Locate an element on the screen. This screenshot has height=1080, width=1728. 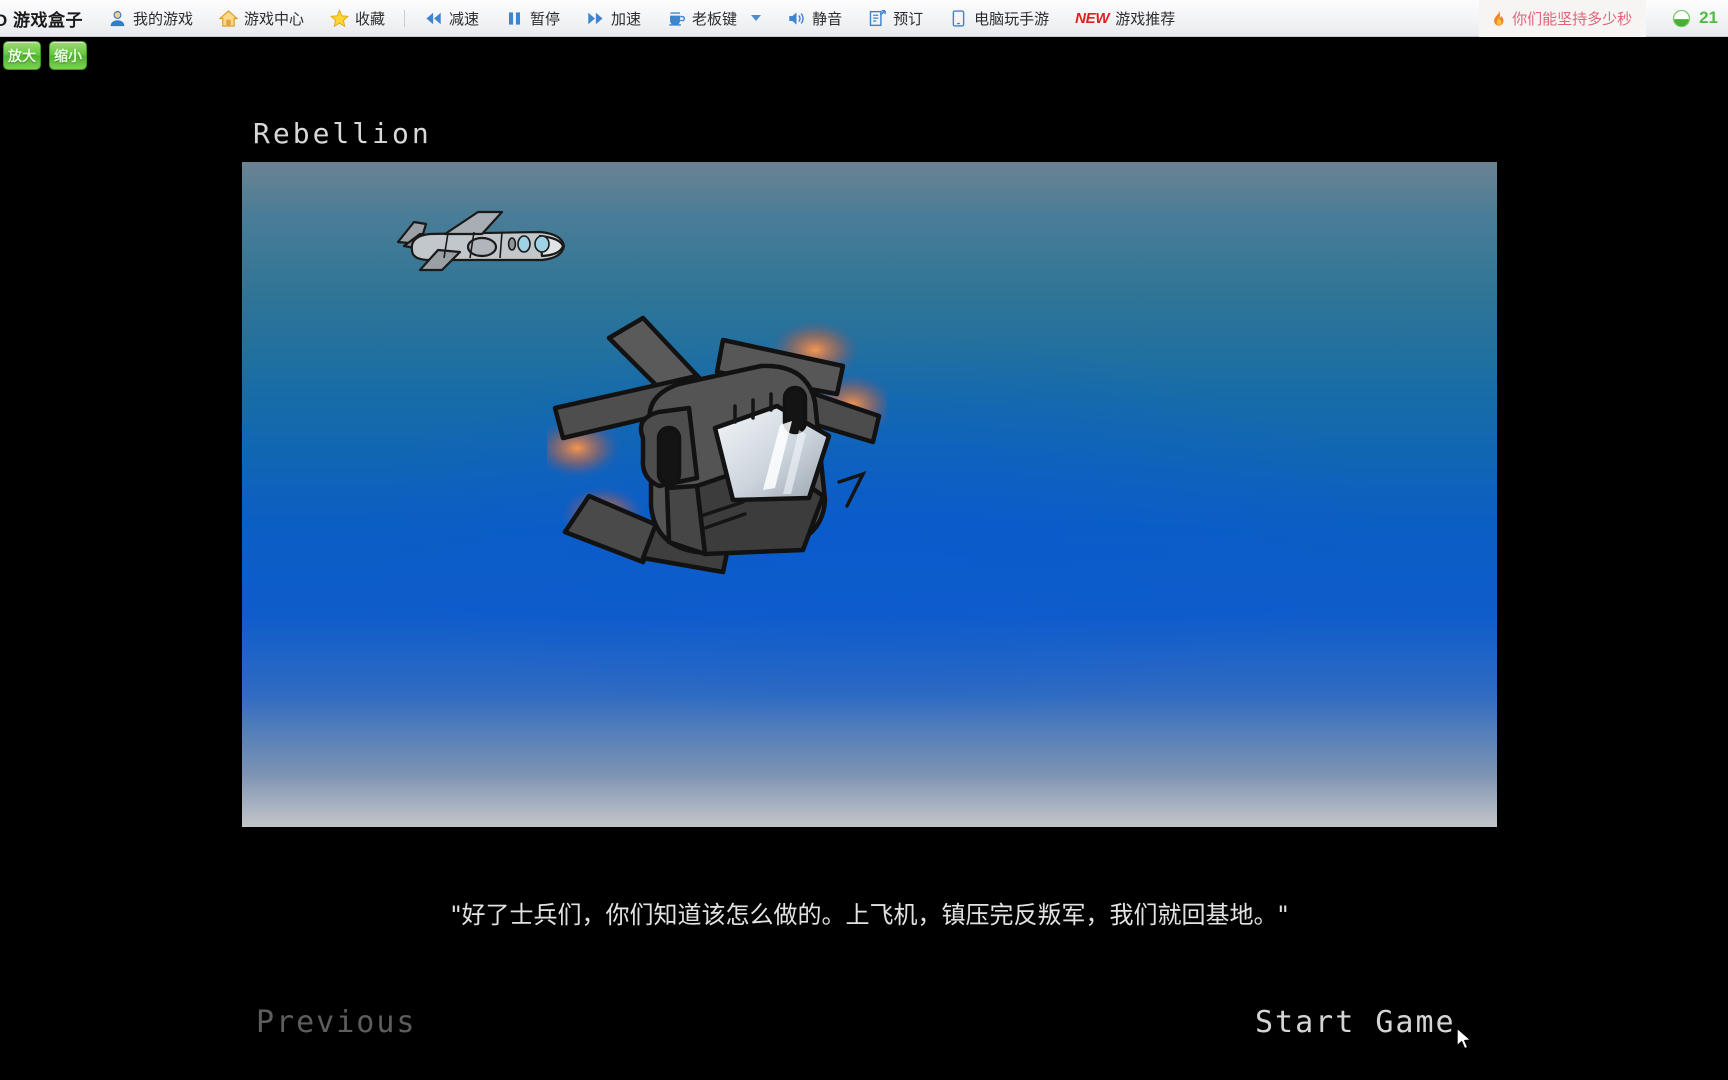
toolbar-item-mobile-games: 电脑玩手游 is located at coordinates (999, 18).